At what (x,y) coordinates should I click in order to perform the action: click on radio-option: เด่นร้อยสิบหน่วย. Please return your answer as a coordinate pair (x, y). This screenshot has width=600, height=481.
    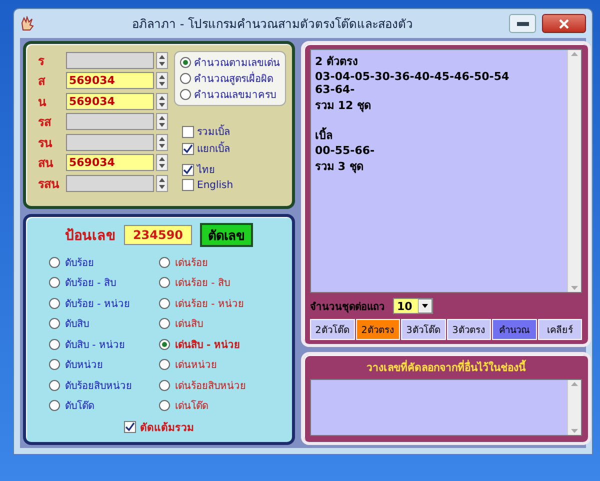
    Looking at the image, I should click on (214, 385).